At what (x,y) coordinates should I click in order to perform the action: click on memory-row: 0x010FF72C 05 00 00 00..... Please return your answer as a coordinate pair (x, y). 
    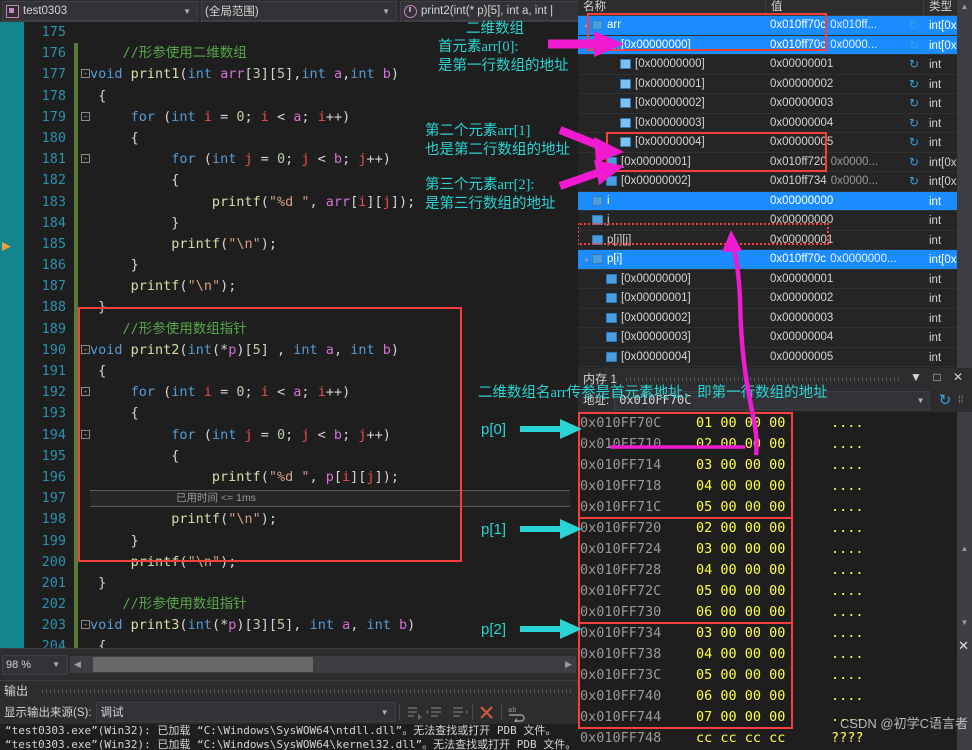
    Looking at the image, I should click on (775, 590).